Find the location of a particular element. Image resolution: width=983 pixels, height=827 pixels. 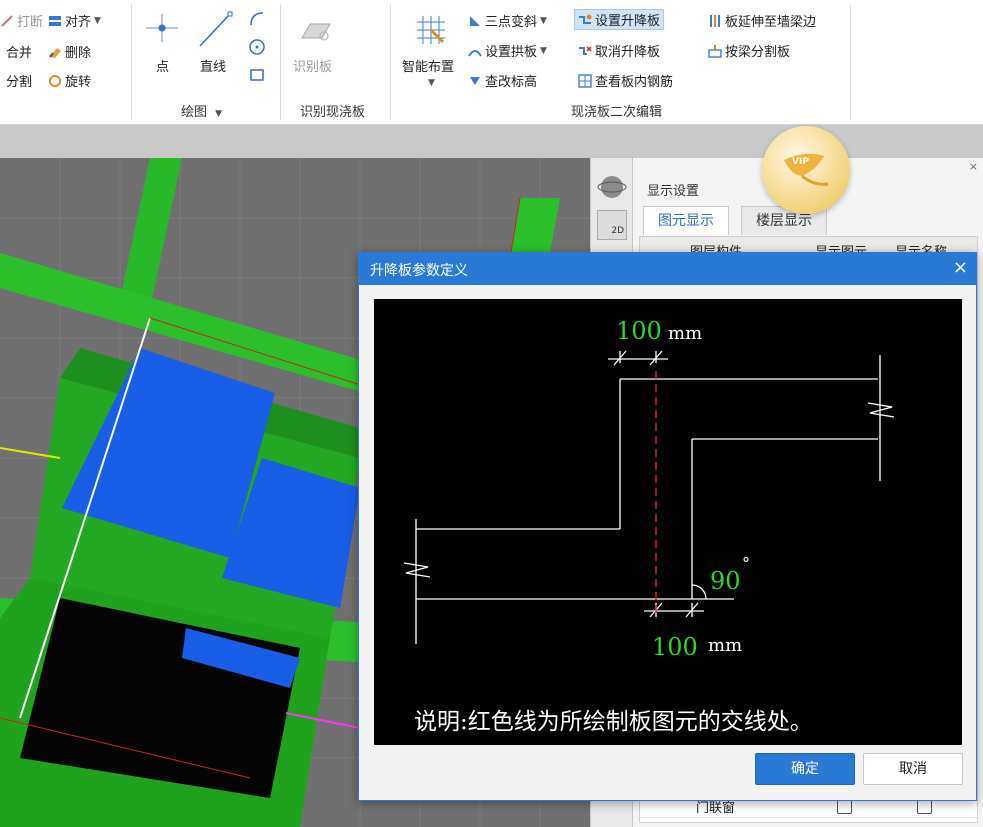

set-arch-button: 设置拱板 ▼ is located at coordinates (507, 50).